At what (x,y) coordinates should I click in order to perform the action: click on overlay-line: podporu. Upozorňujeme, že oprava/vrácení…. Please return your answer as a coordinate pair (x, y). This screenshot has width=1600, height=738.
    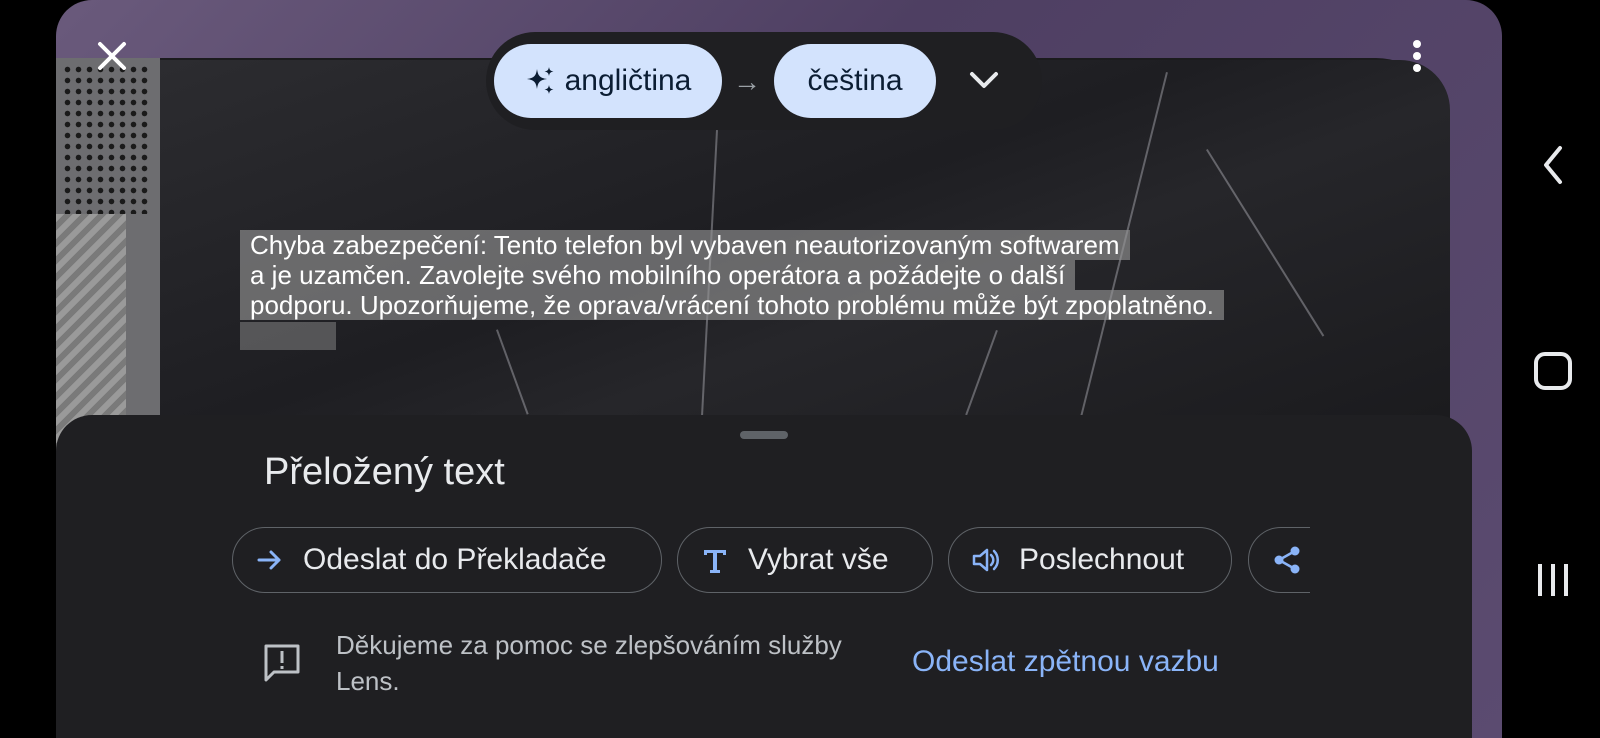
    Looking at the image, I should click on (732, 305).